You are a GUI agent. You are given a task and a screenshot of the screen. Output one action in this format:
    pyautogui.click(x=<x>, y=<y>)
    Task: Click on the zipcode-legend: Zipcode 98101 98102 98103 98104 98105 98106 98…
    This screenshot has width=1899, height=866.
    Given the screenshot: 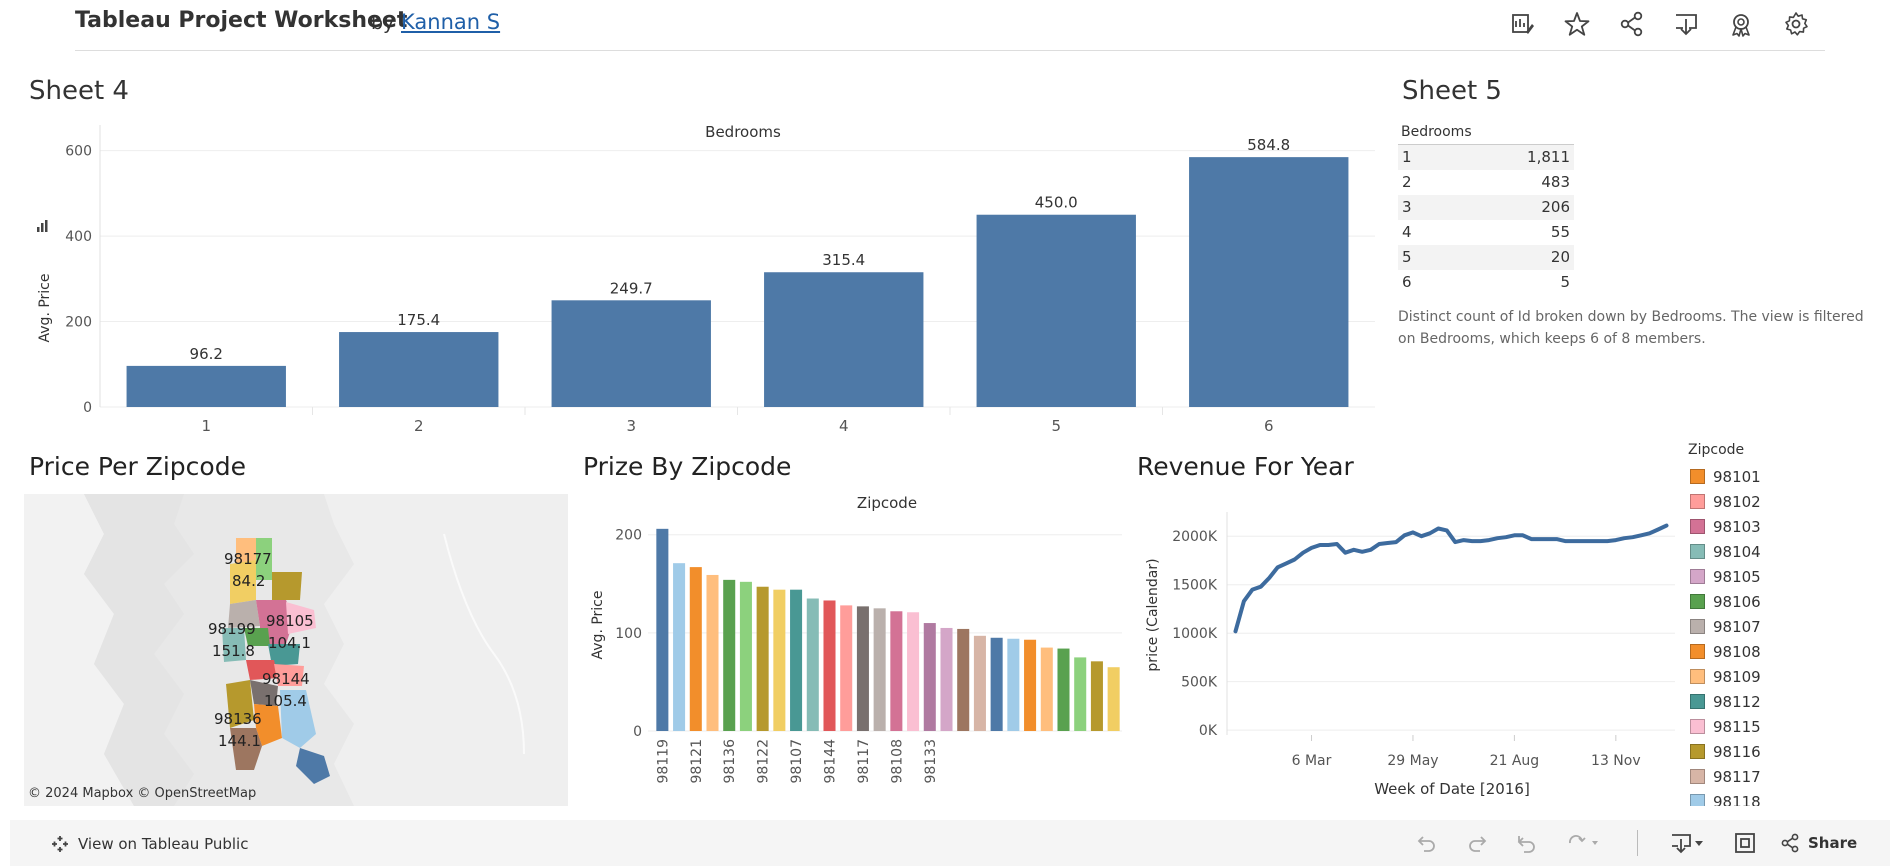 What is the action you would take?
    pyautogui.click(x=1763, y=624)
    